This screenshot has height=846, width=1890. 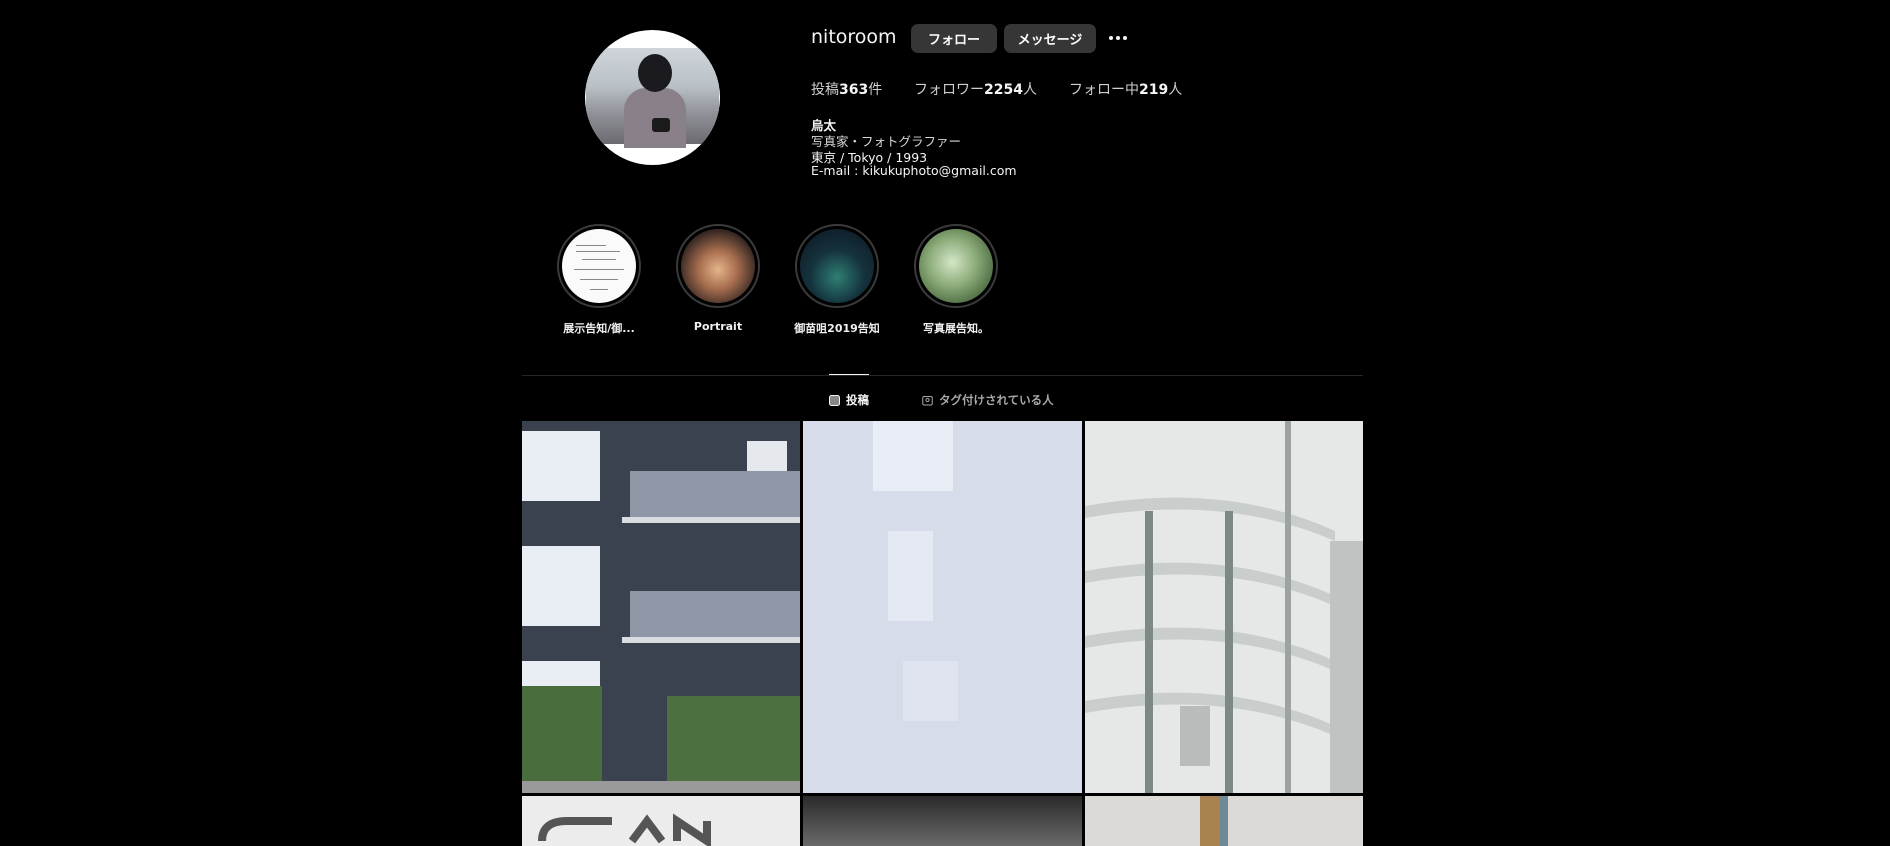 I want to click on tab-posts-label: 投稿, so click(x=857, y=400).